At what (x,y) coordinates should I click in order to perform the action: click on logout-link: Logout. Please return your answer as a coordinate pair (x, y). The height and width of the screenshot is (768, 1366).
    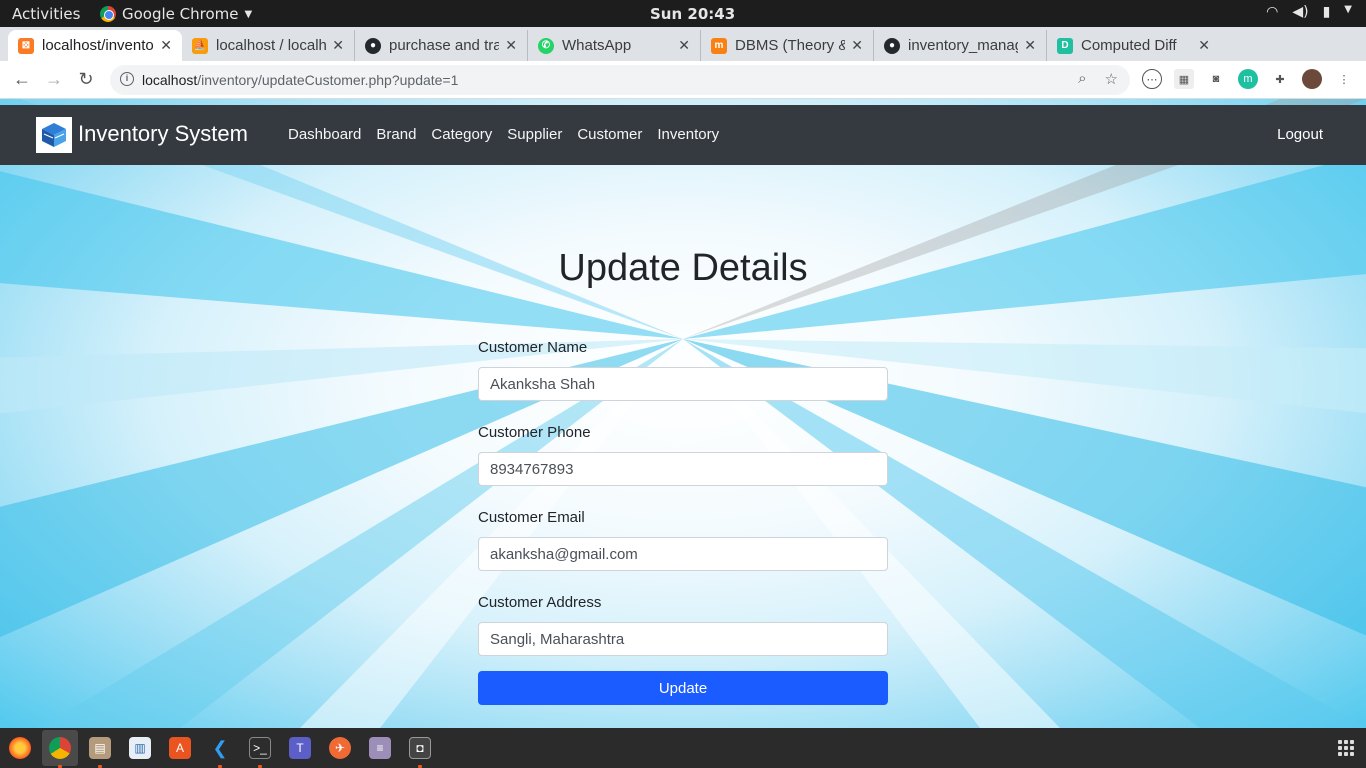
    Looking at the image, I should click on (1300, 134).